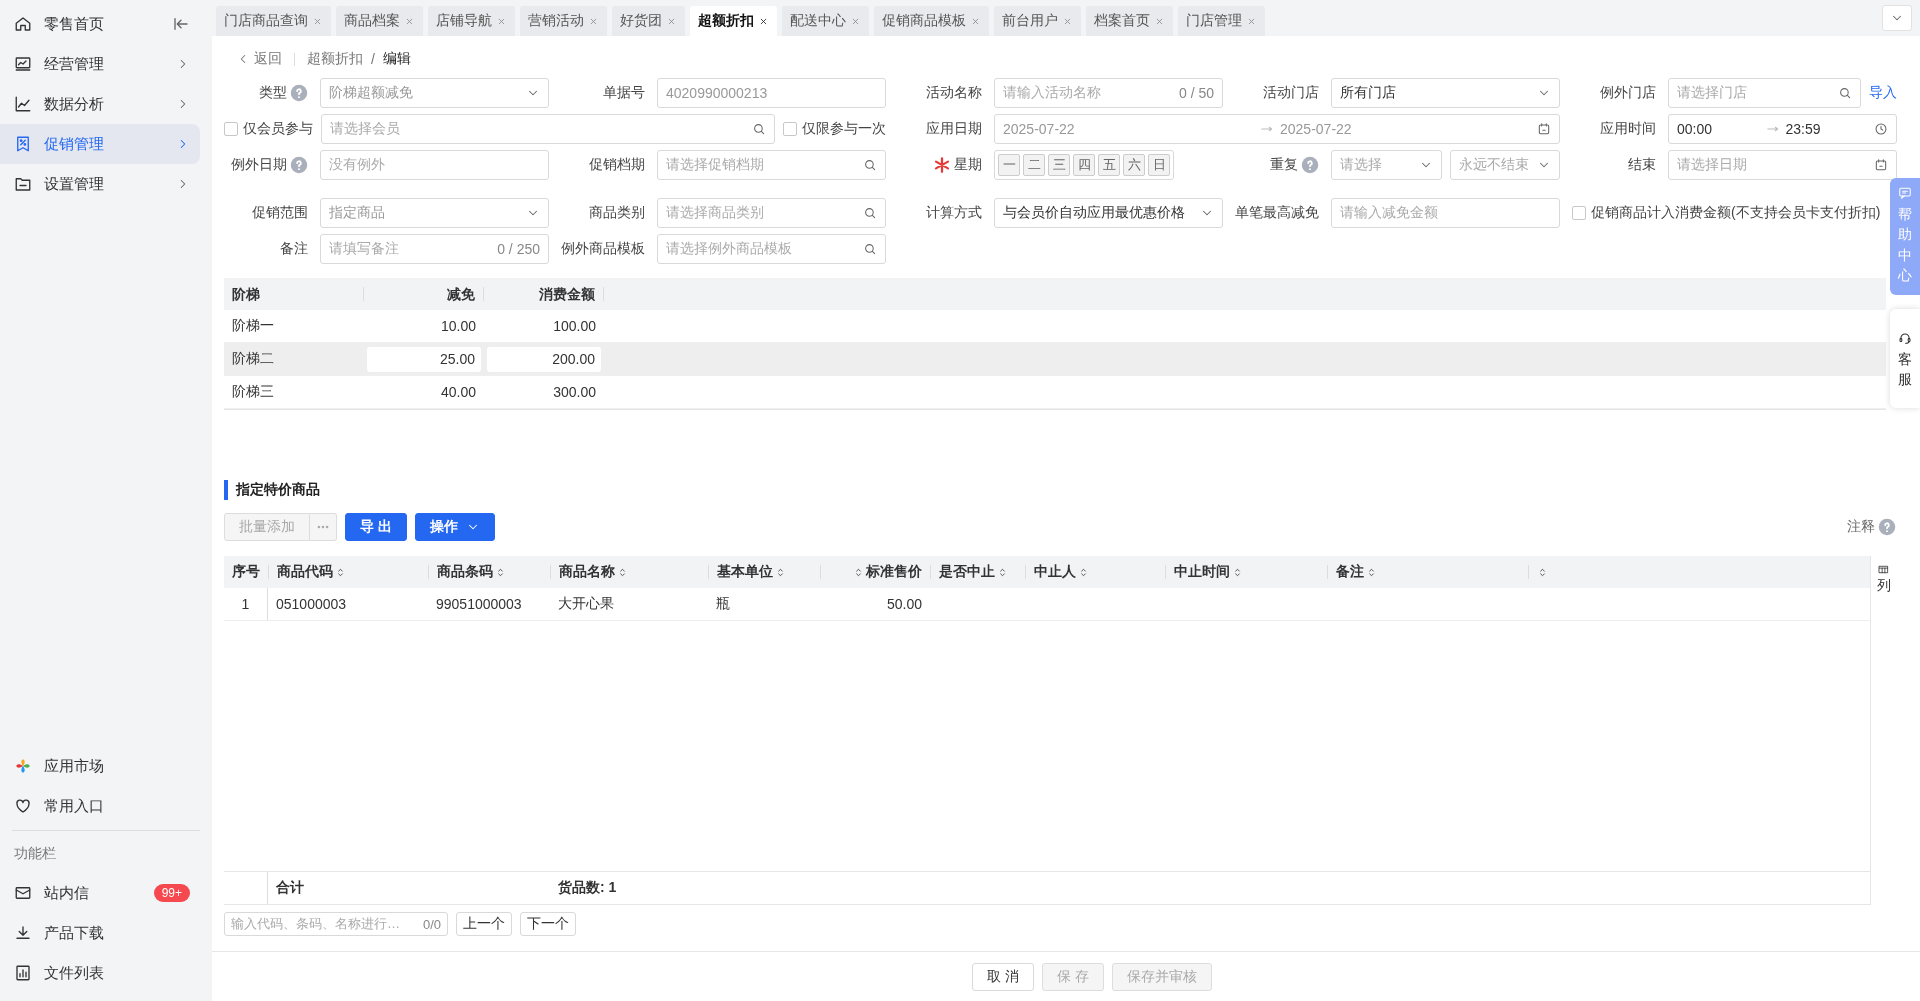 The height and width of the screenshot is (1001, 1920). I want to click on tab: 配送中心, so click(825, 21).